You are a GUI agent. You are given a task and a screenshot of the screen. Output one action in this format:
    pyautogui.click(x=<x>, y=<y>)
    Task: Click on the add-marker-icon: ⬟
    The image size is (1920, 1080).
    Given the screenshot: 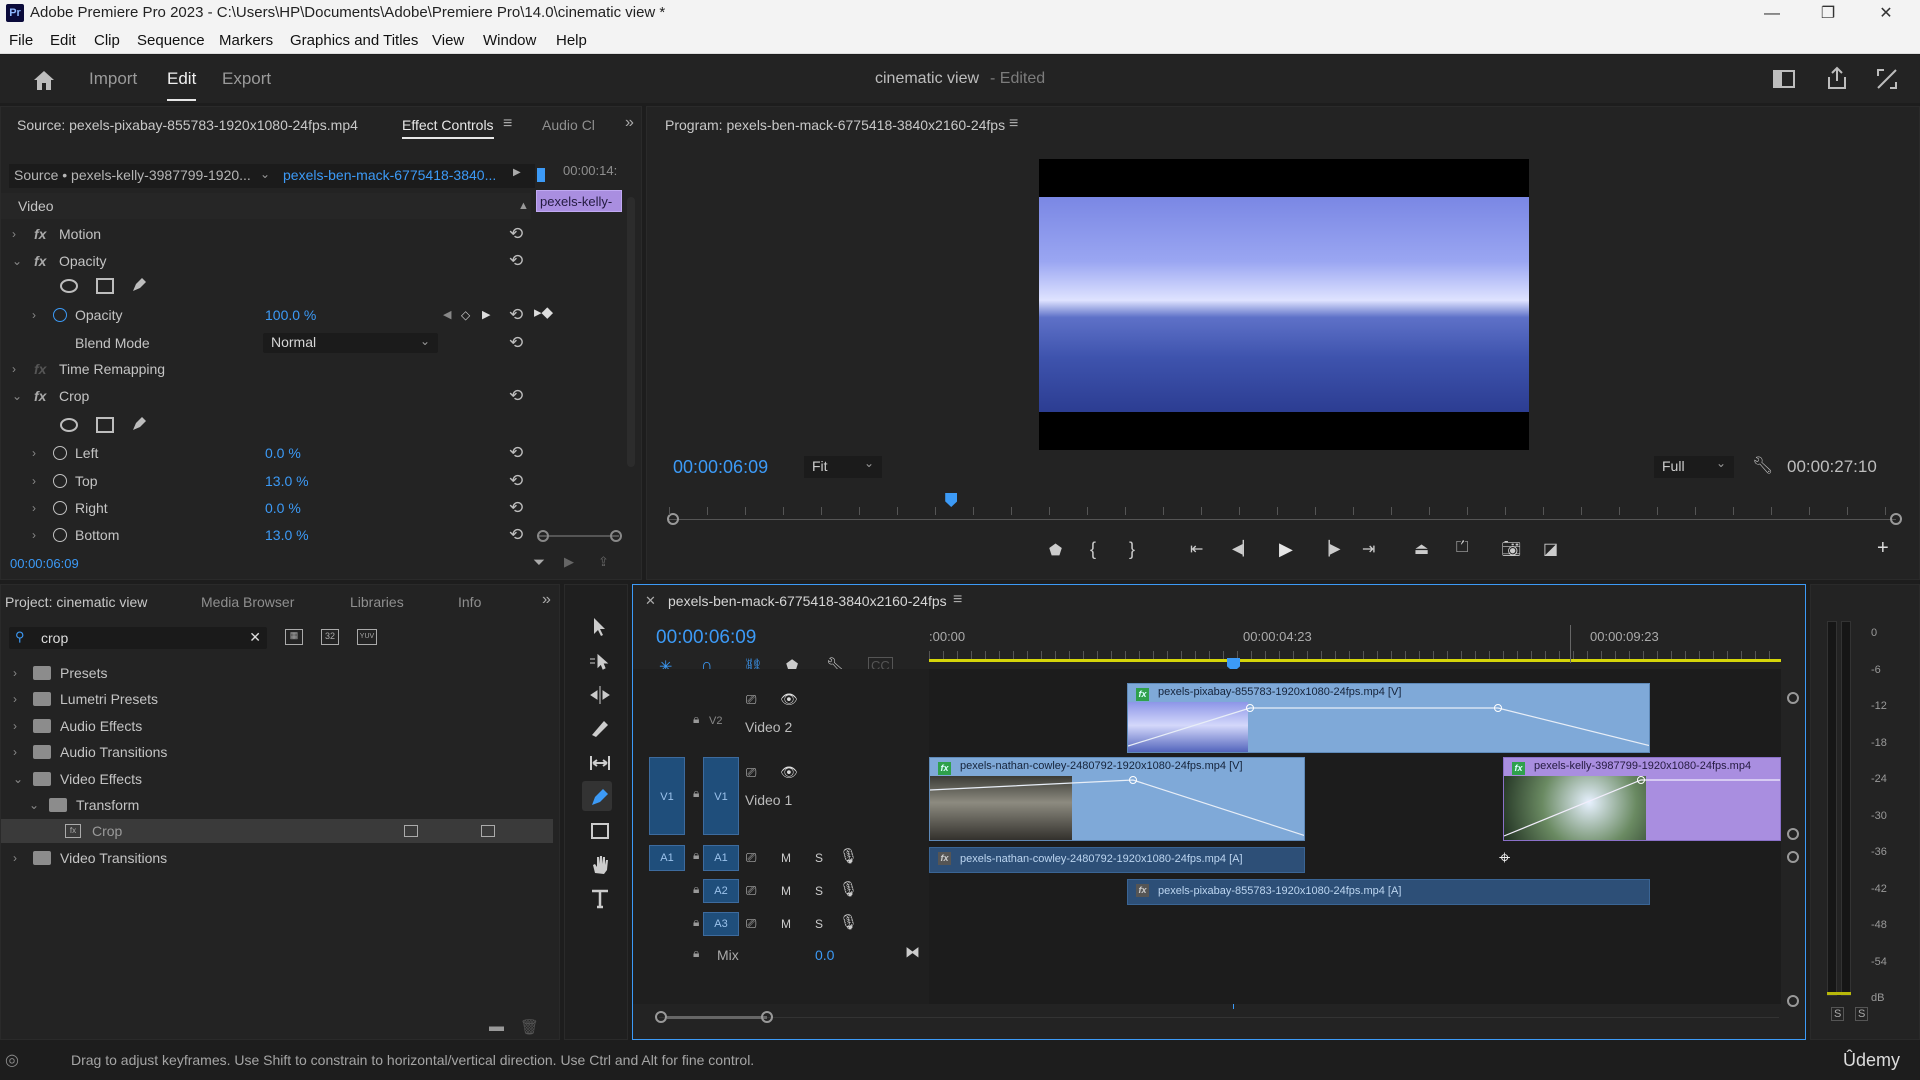 What is the action you would take?
    pyautogui.click(x=1055, y=550)
    